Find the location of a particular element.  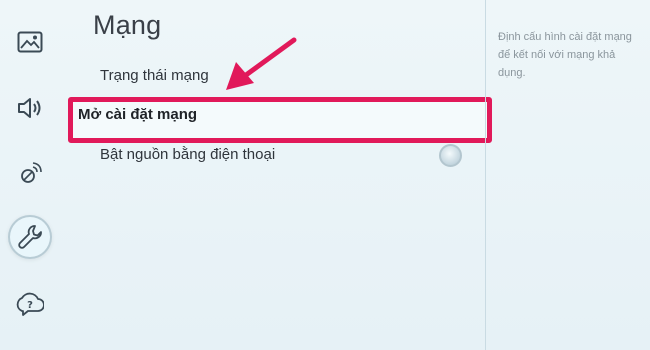

broadcast-icon is located at coordinates (30, 174).